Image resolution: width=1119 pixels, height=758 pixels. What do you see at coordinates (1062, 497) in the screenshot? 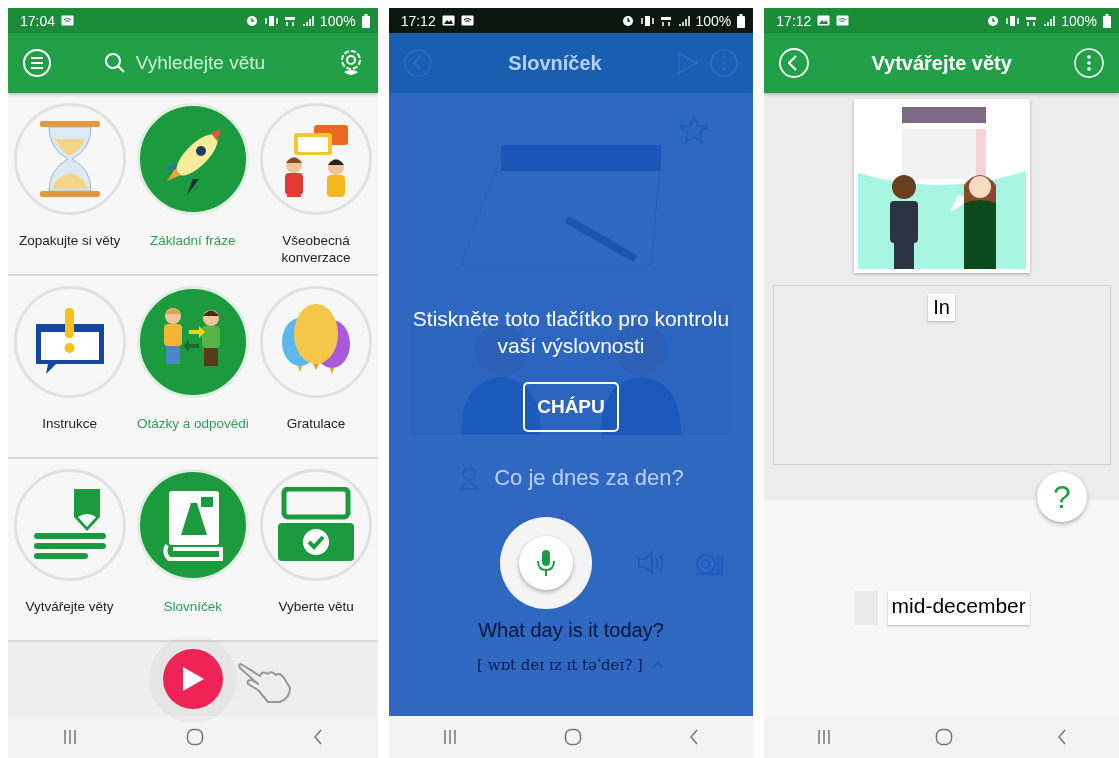
I see `help-button: ?` at bounding box center [1062, 497].